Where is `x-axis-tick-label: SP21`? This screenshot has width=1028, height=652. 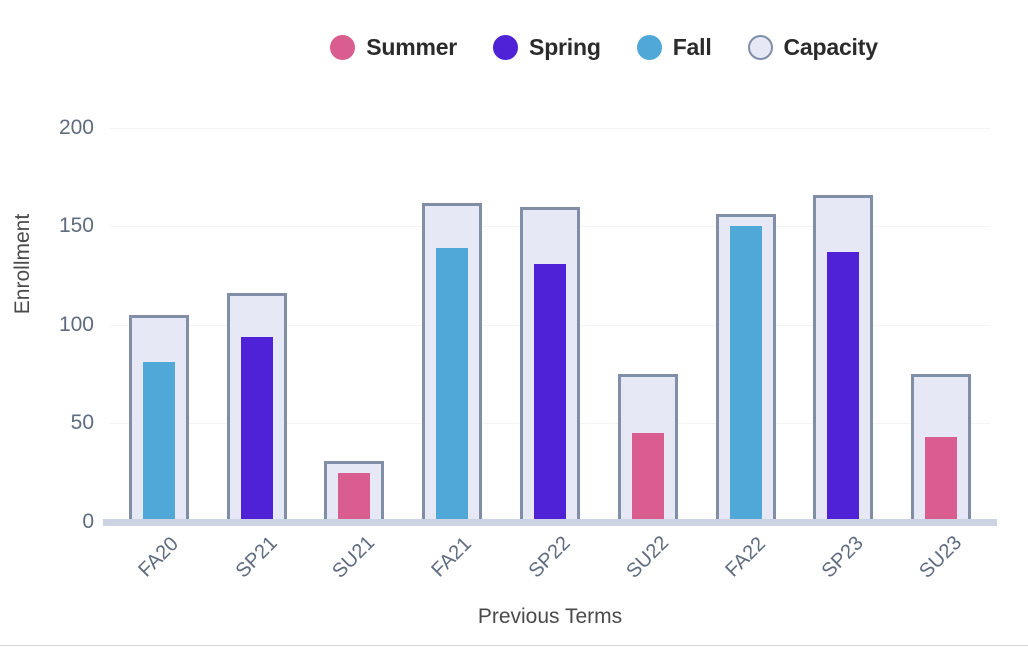 x-axis-tick-label: SP21 is located at coordinates (256, 557).